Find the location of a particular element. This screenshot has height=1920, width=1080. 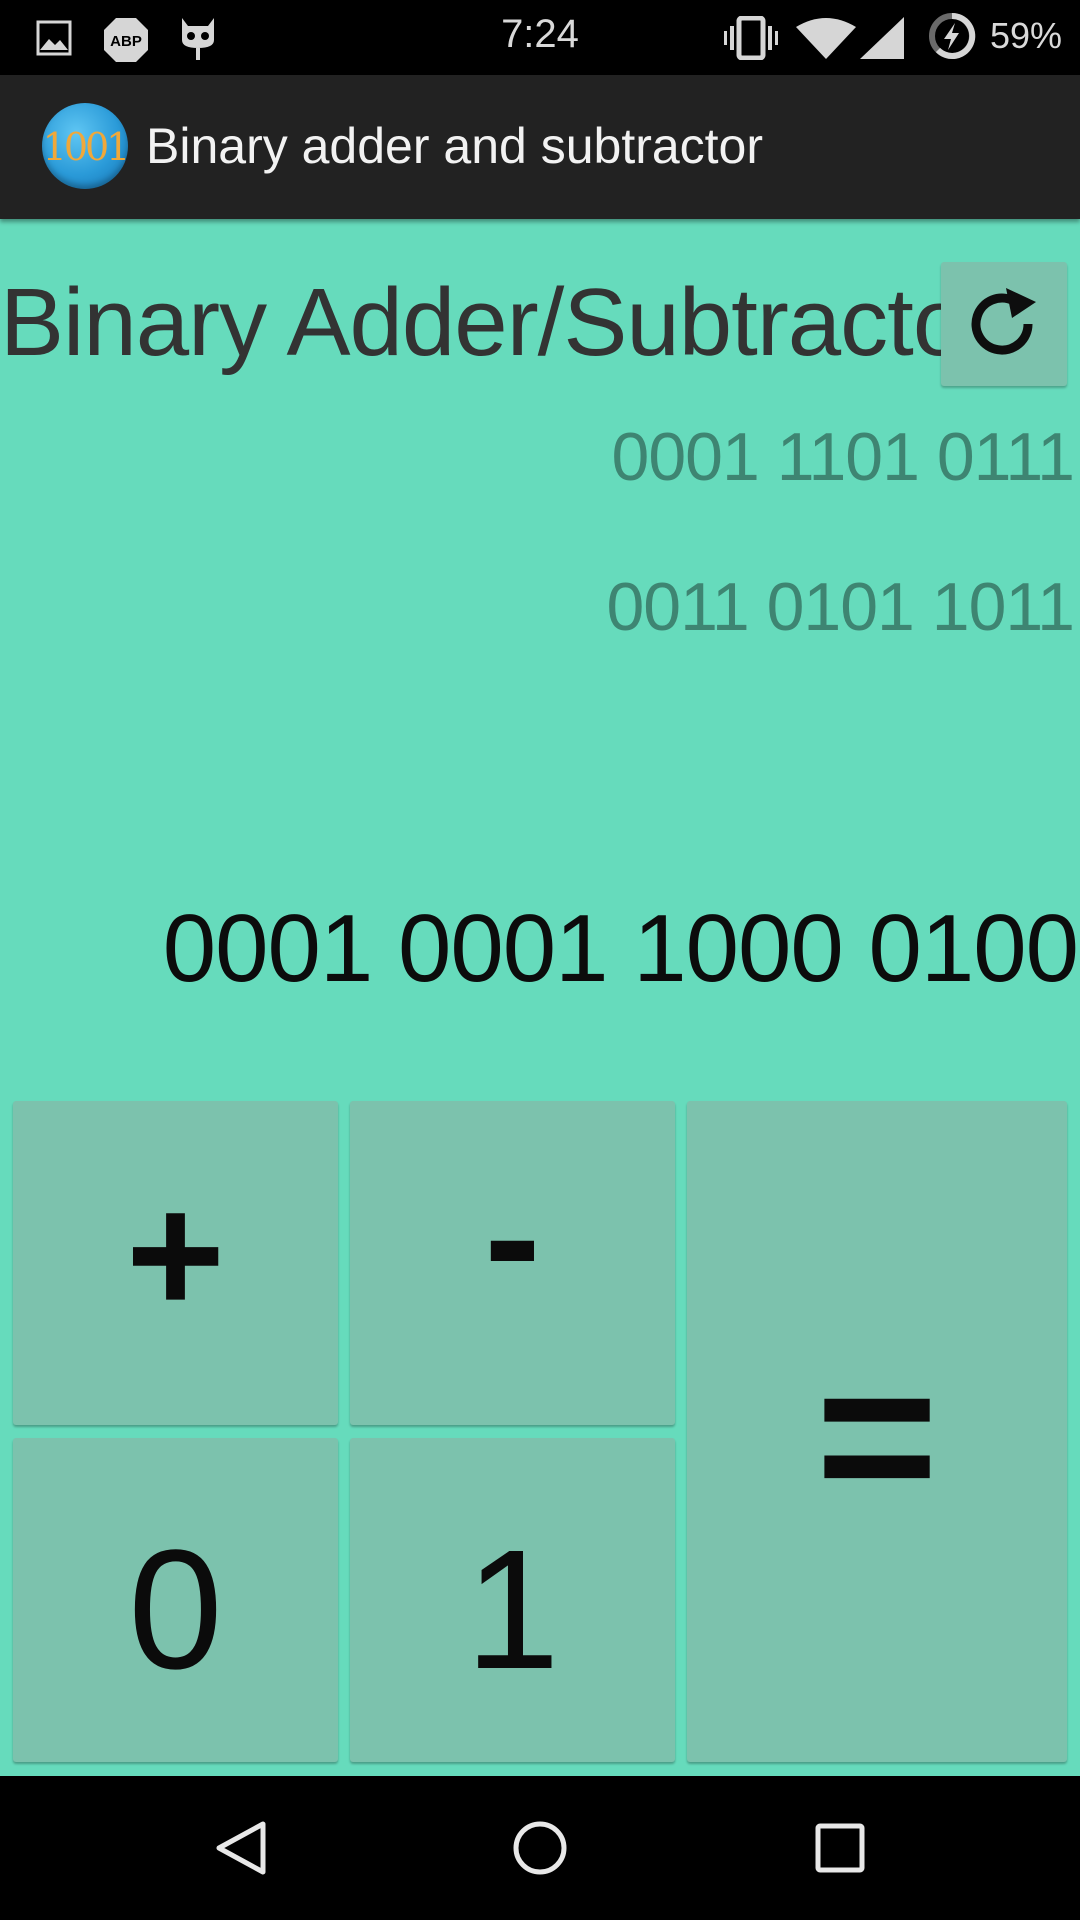

app-logo-text: 1001 is located at coordinates (85, 147).